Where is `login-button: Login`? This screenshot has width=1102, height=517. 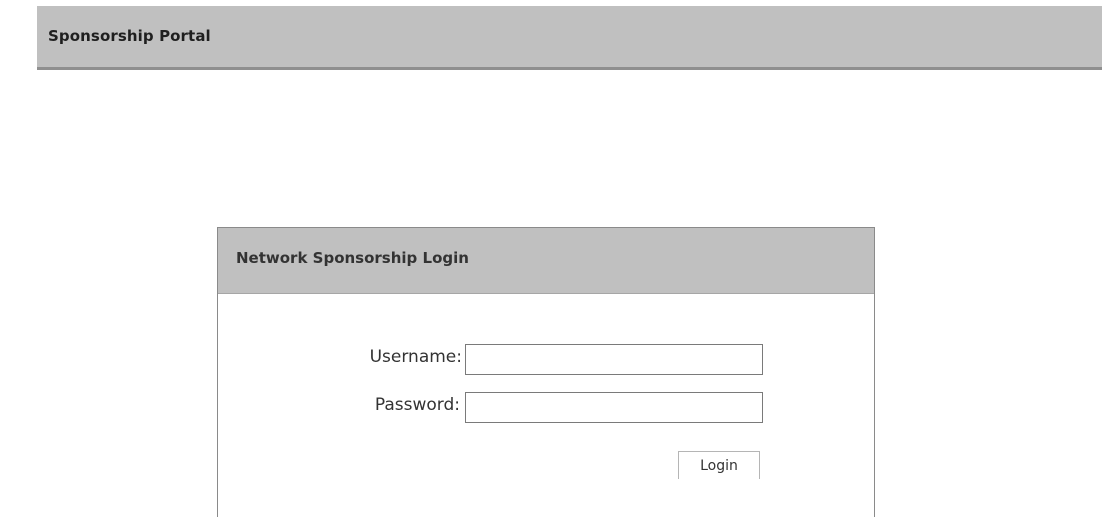 login-button: Login is located at coordinates (719, 465).